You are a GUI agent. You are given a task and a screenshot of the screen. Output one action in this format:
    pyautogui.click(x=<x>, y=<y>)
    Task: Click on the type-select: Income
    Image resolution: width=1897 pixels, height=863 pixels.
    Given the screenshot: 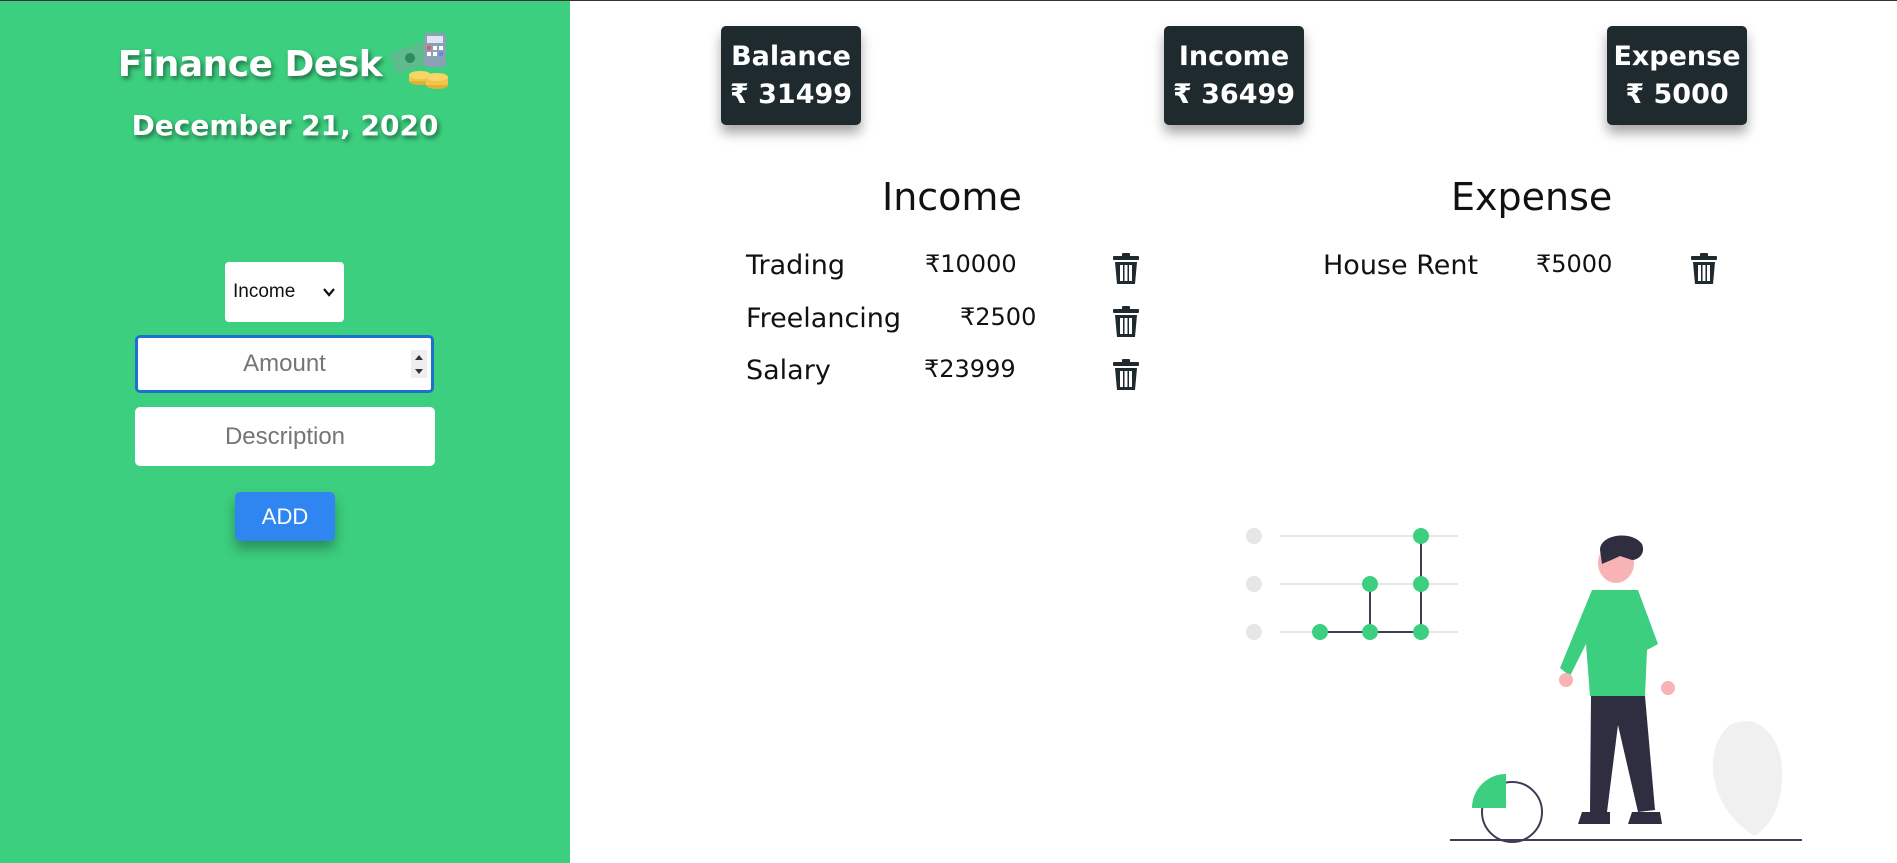 What is the action you would take?
    pyautogui.click(x=284, y=292)
    